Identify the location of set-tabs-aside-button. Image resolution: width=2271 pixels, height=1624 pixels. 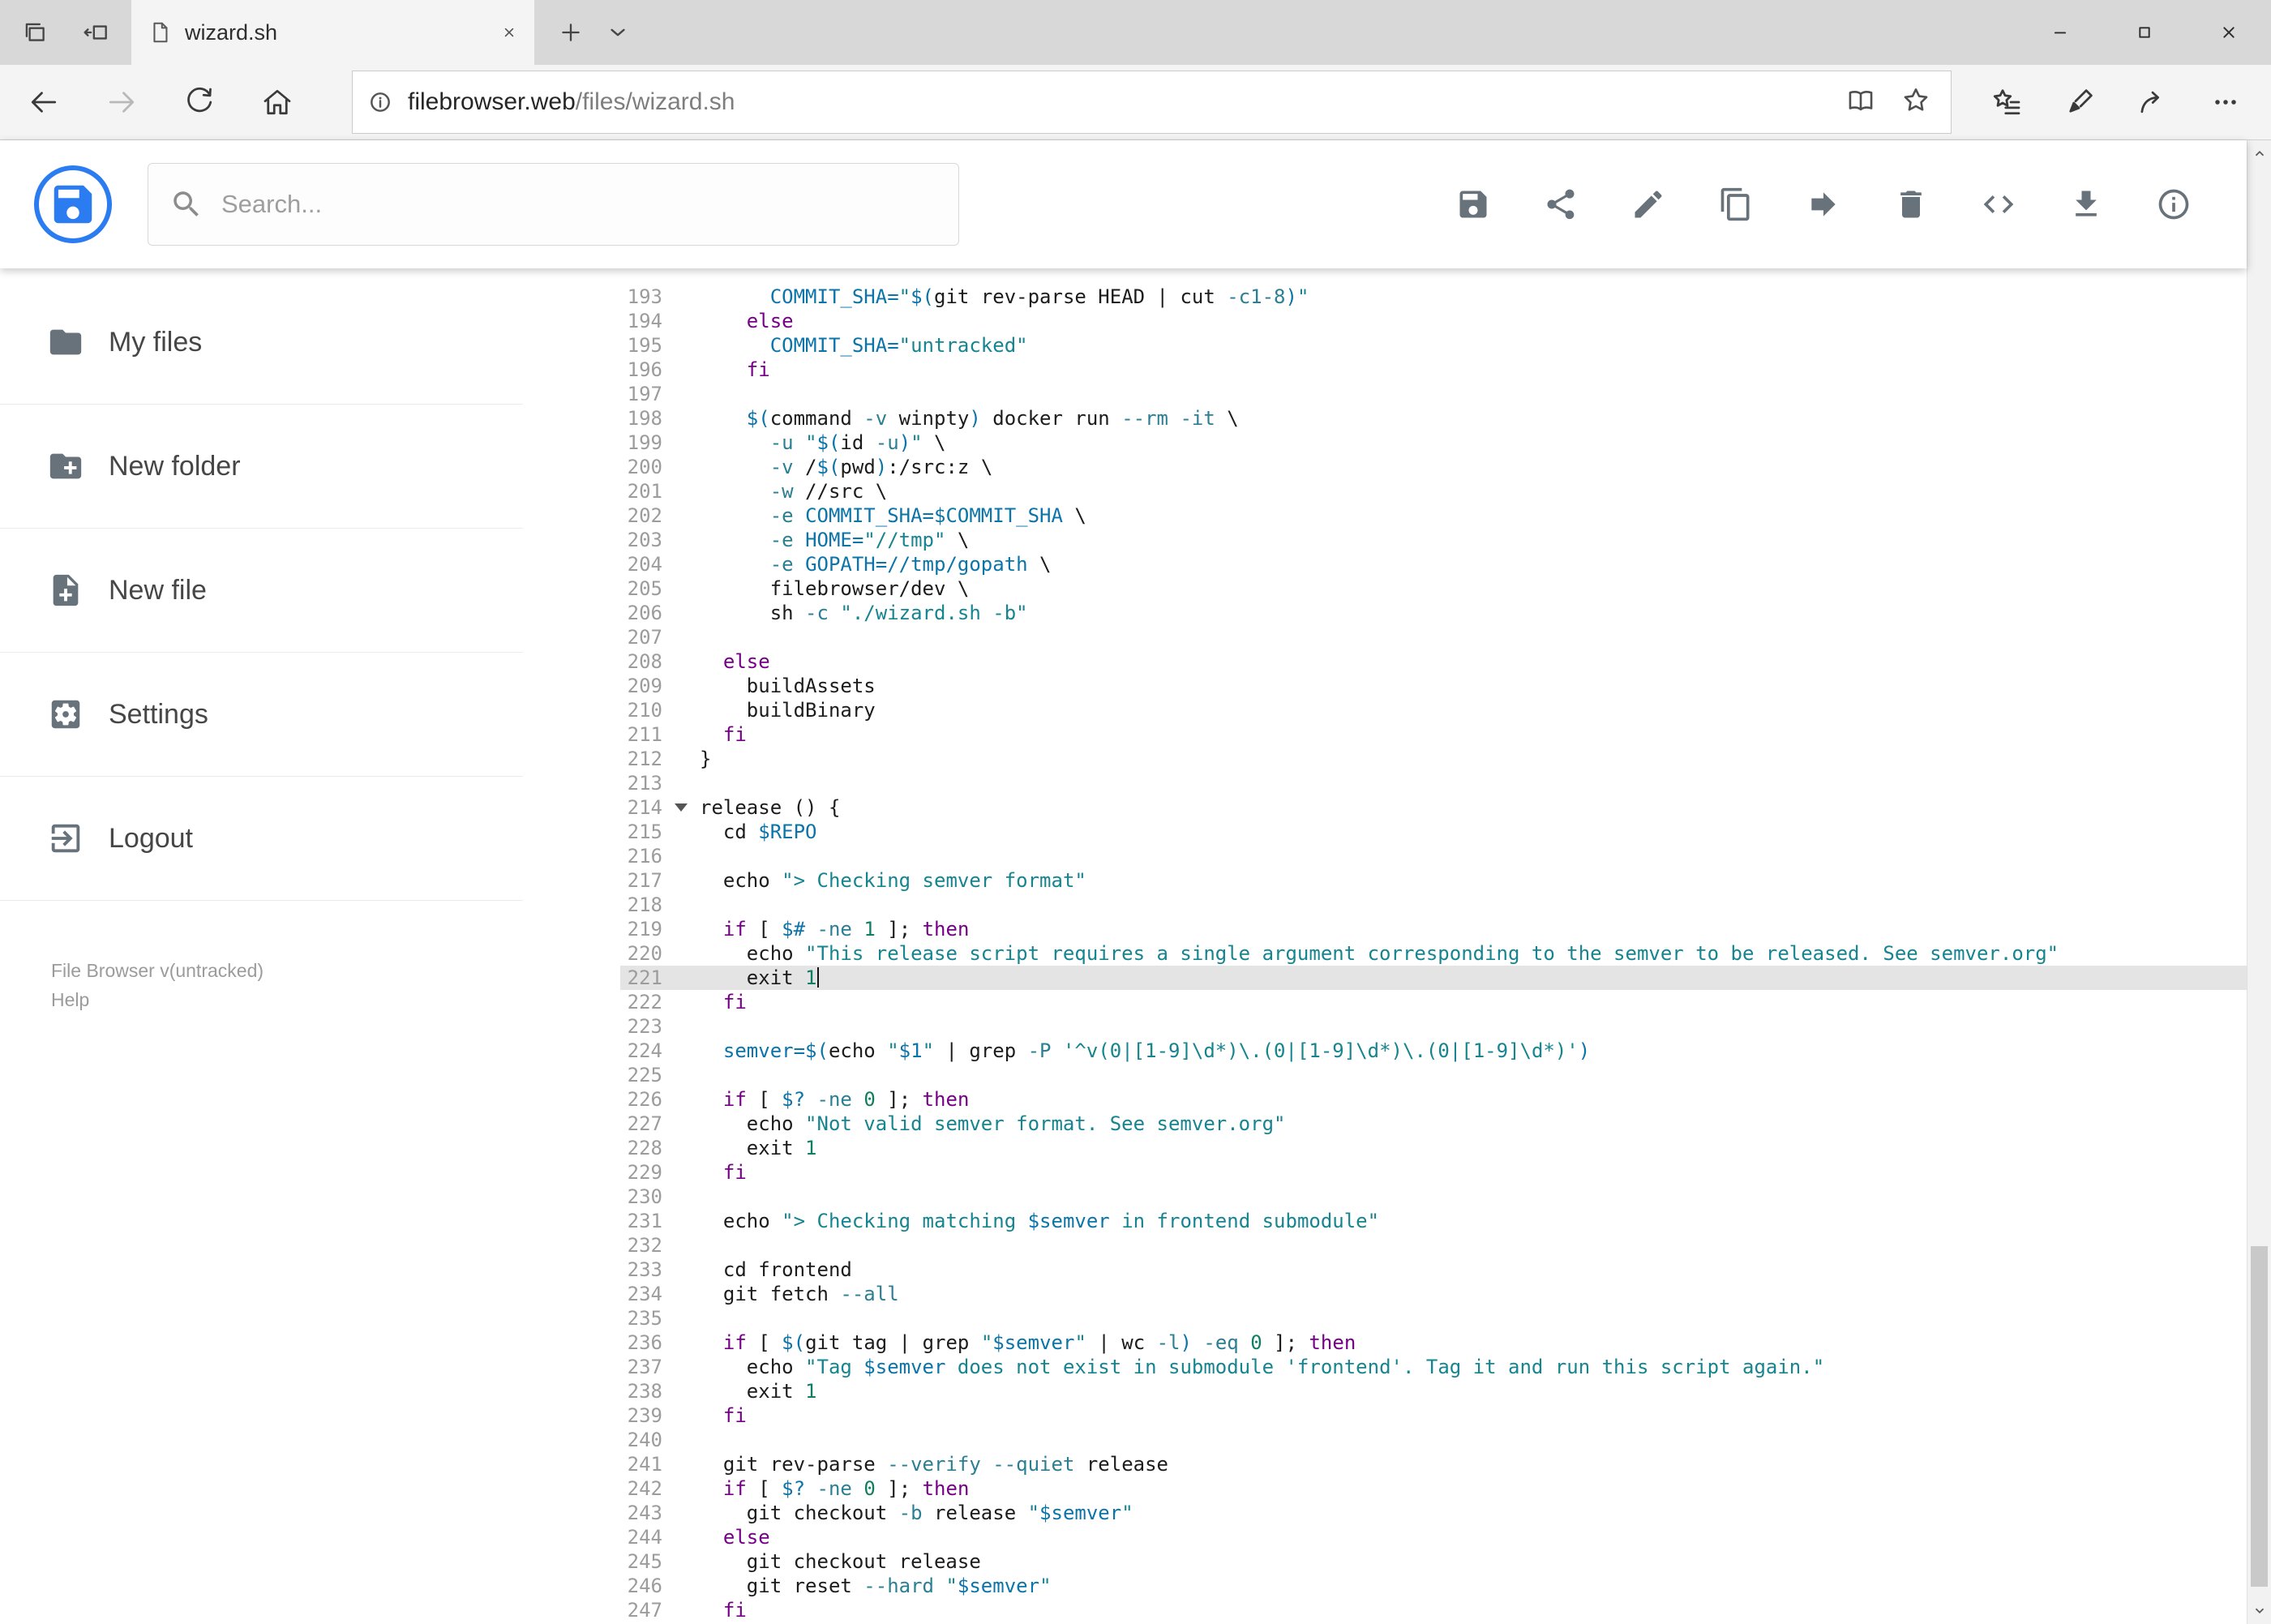
(96, 33).